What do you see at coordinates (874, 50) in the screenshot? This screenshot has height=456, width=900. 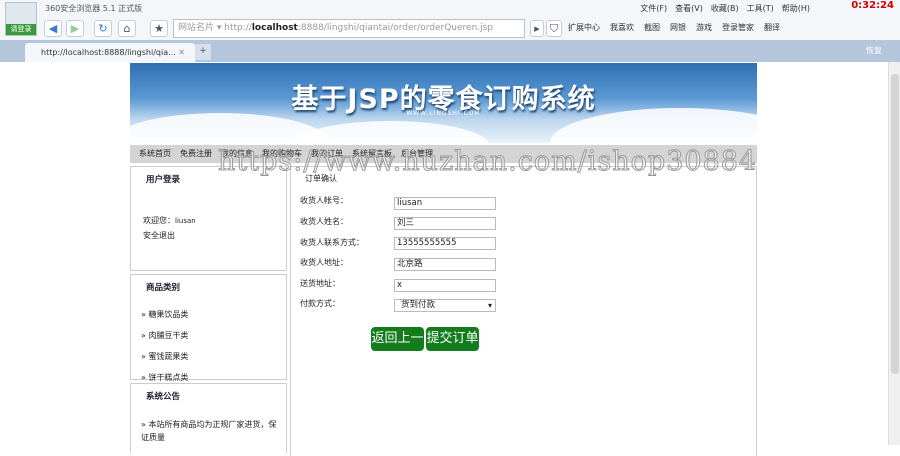 I see `restore-button: 恢复` at bounding box center [874, 50].